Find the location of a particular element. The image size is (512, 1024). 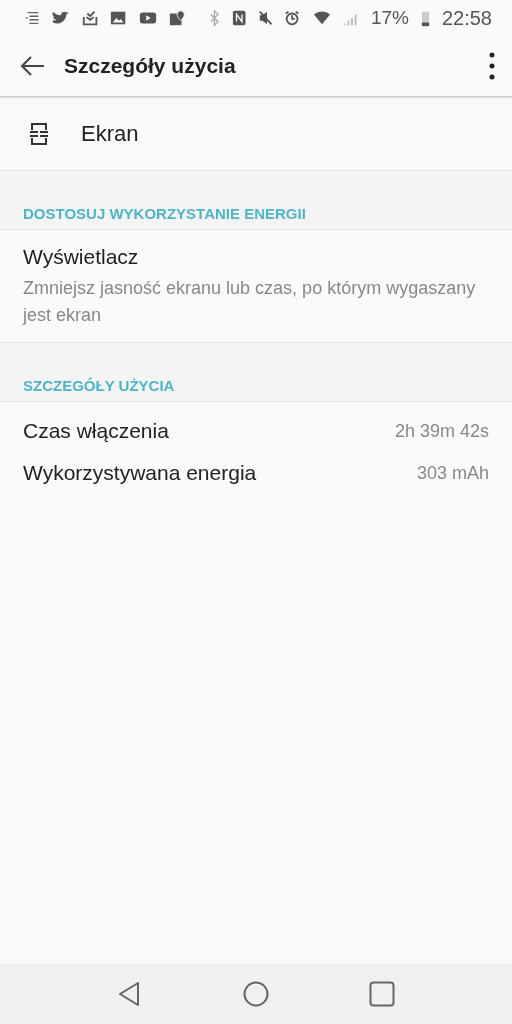

battery-icon is located at coordinates (425, 18).